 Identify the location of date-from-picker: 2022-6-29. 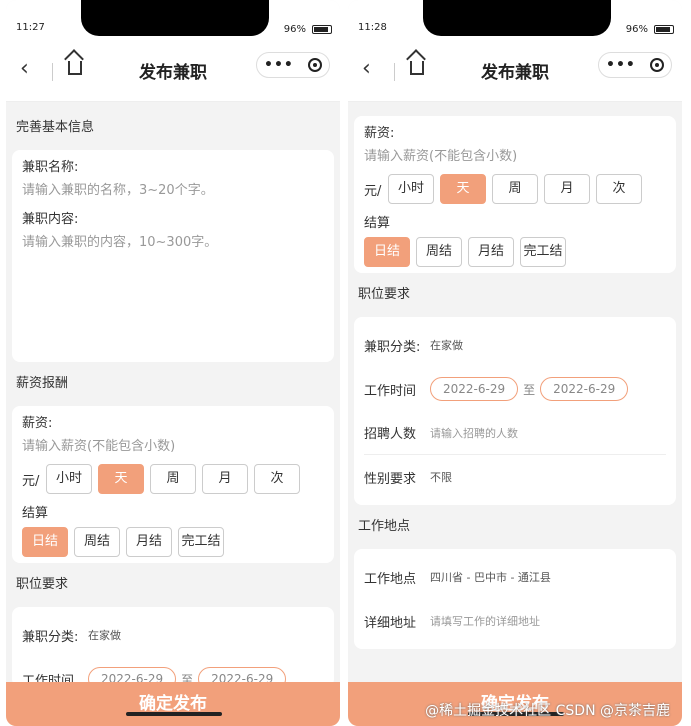
(474, 389).